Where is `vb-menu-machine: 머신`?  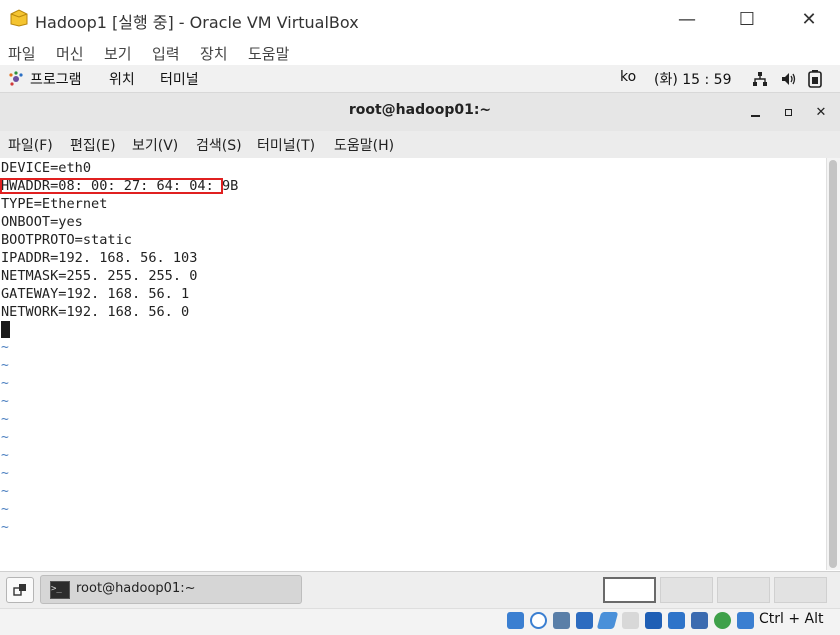
vb-menu-machine: 머신 is located at coordinates (70, 53).